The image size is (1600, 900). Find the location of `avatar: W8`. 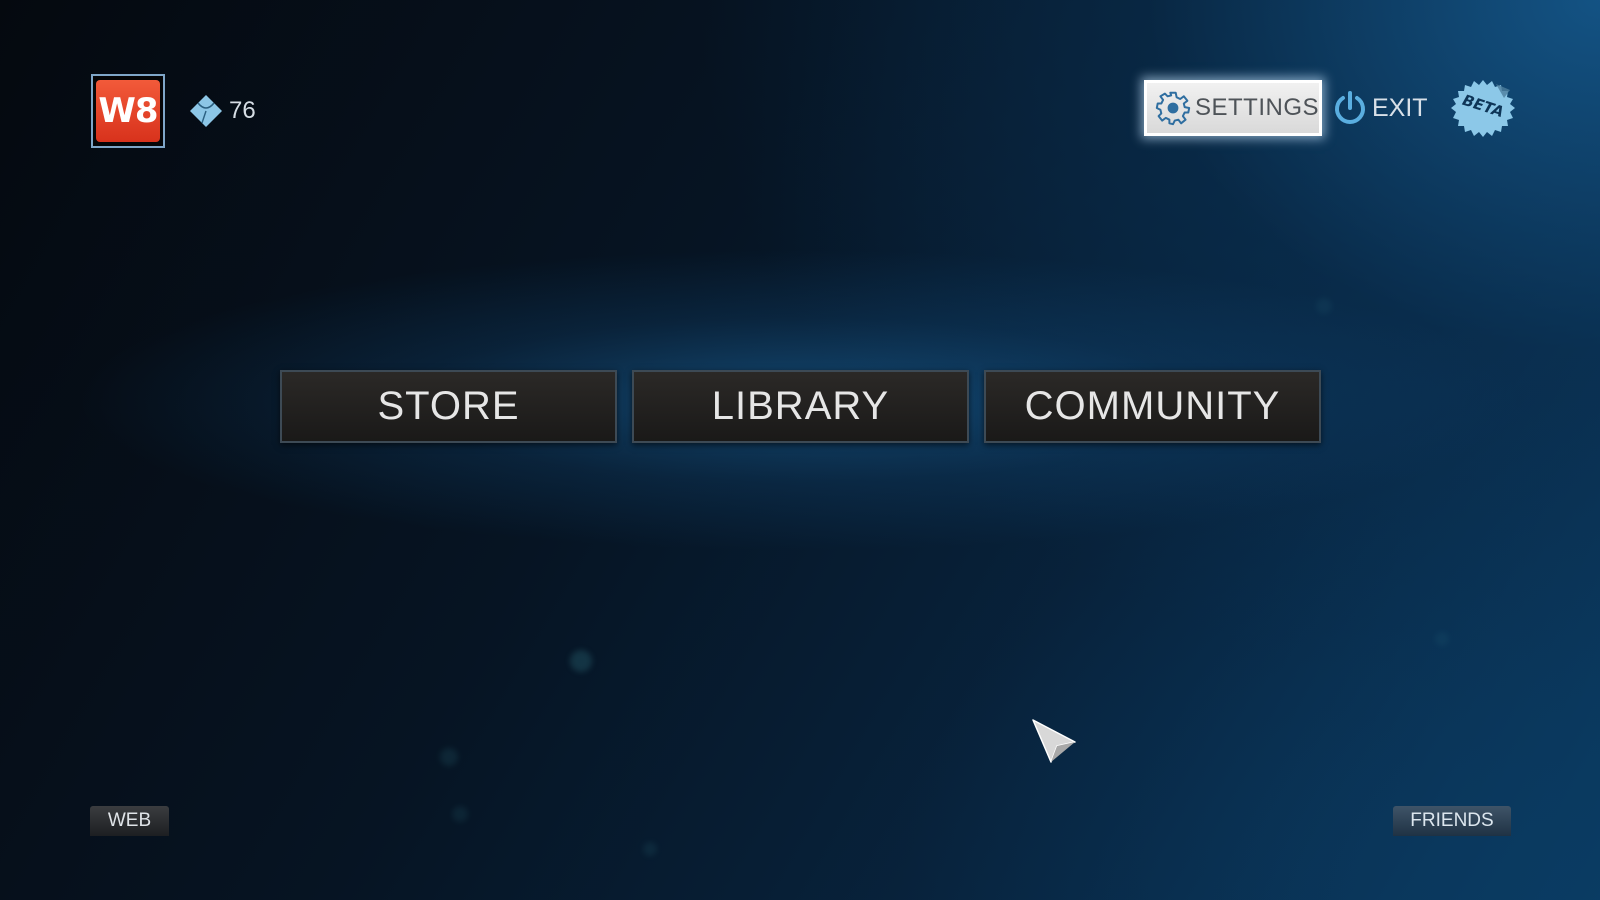

avatar: W8 is located at coordinates (128, 111).